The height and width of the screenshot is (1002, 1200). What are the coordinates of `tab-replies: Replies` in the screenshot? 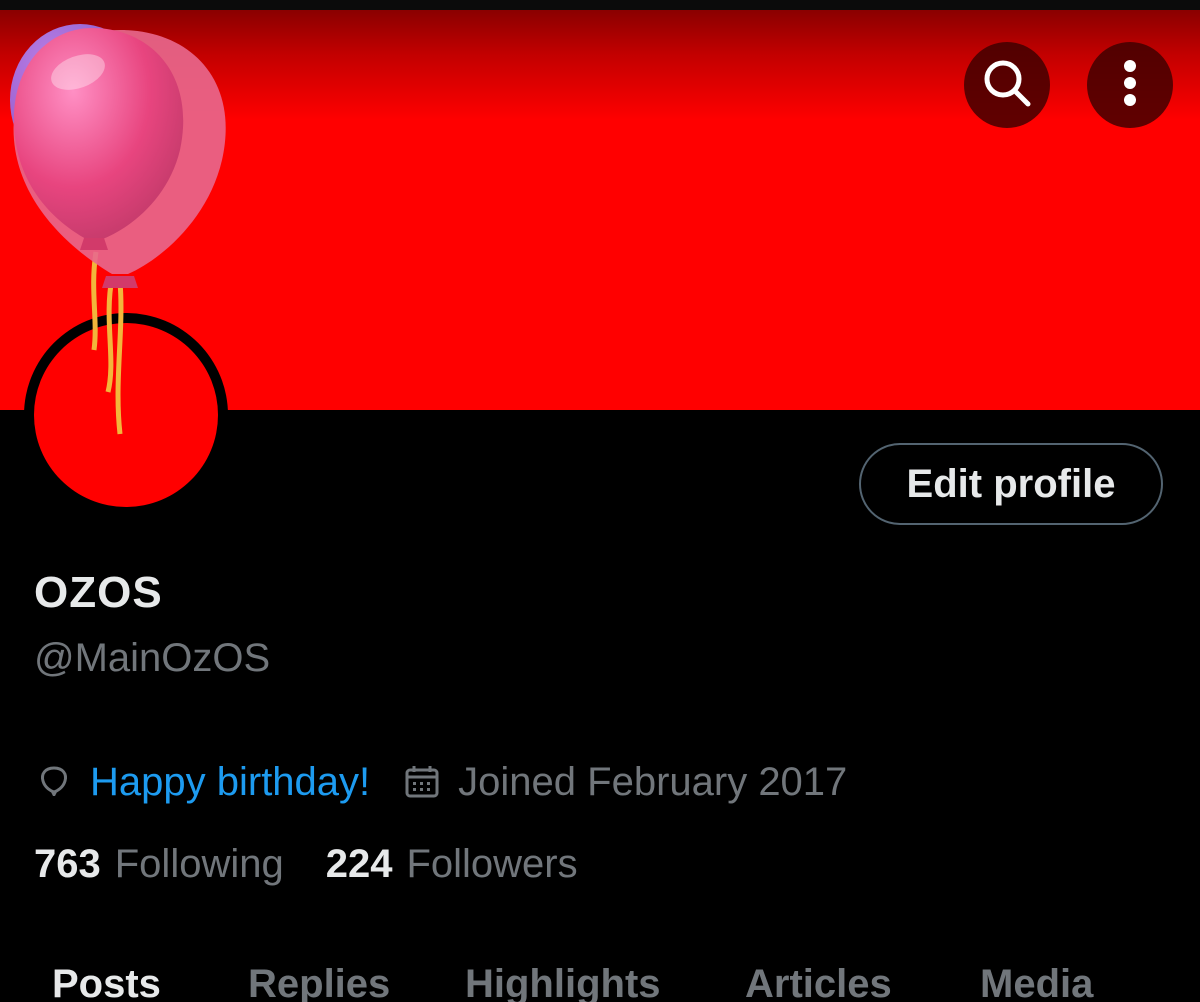 It's located at (319, 982).